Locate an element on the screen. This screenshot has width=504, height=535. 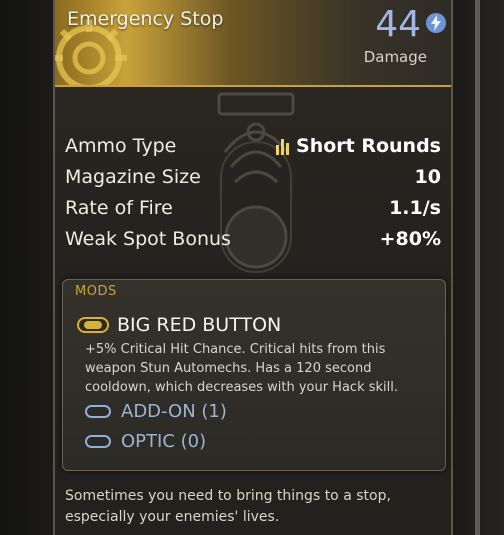
damage-label: Damage is located at coordinates (395, 57).